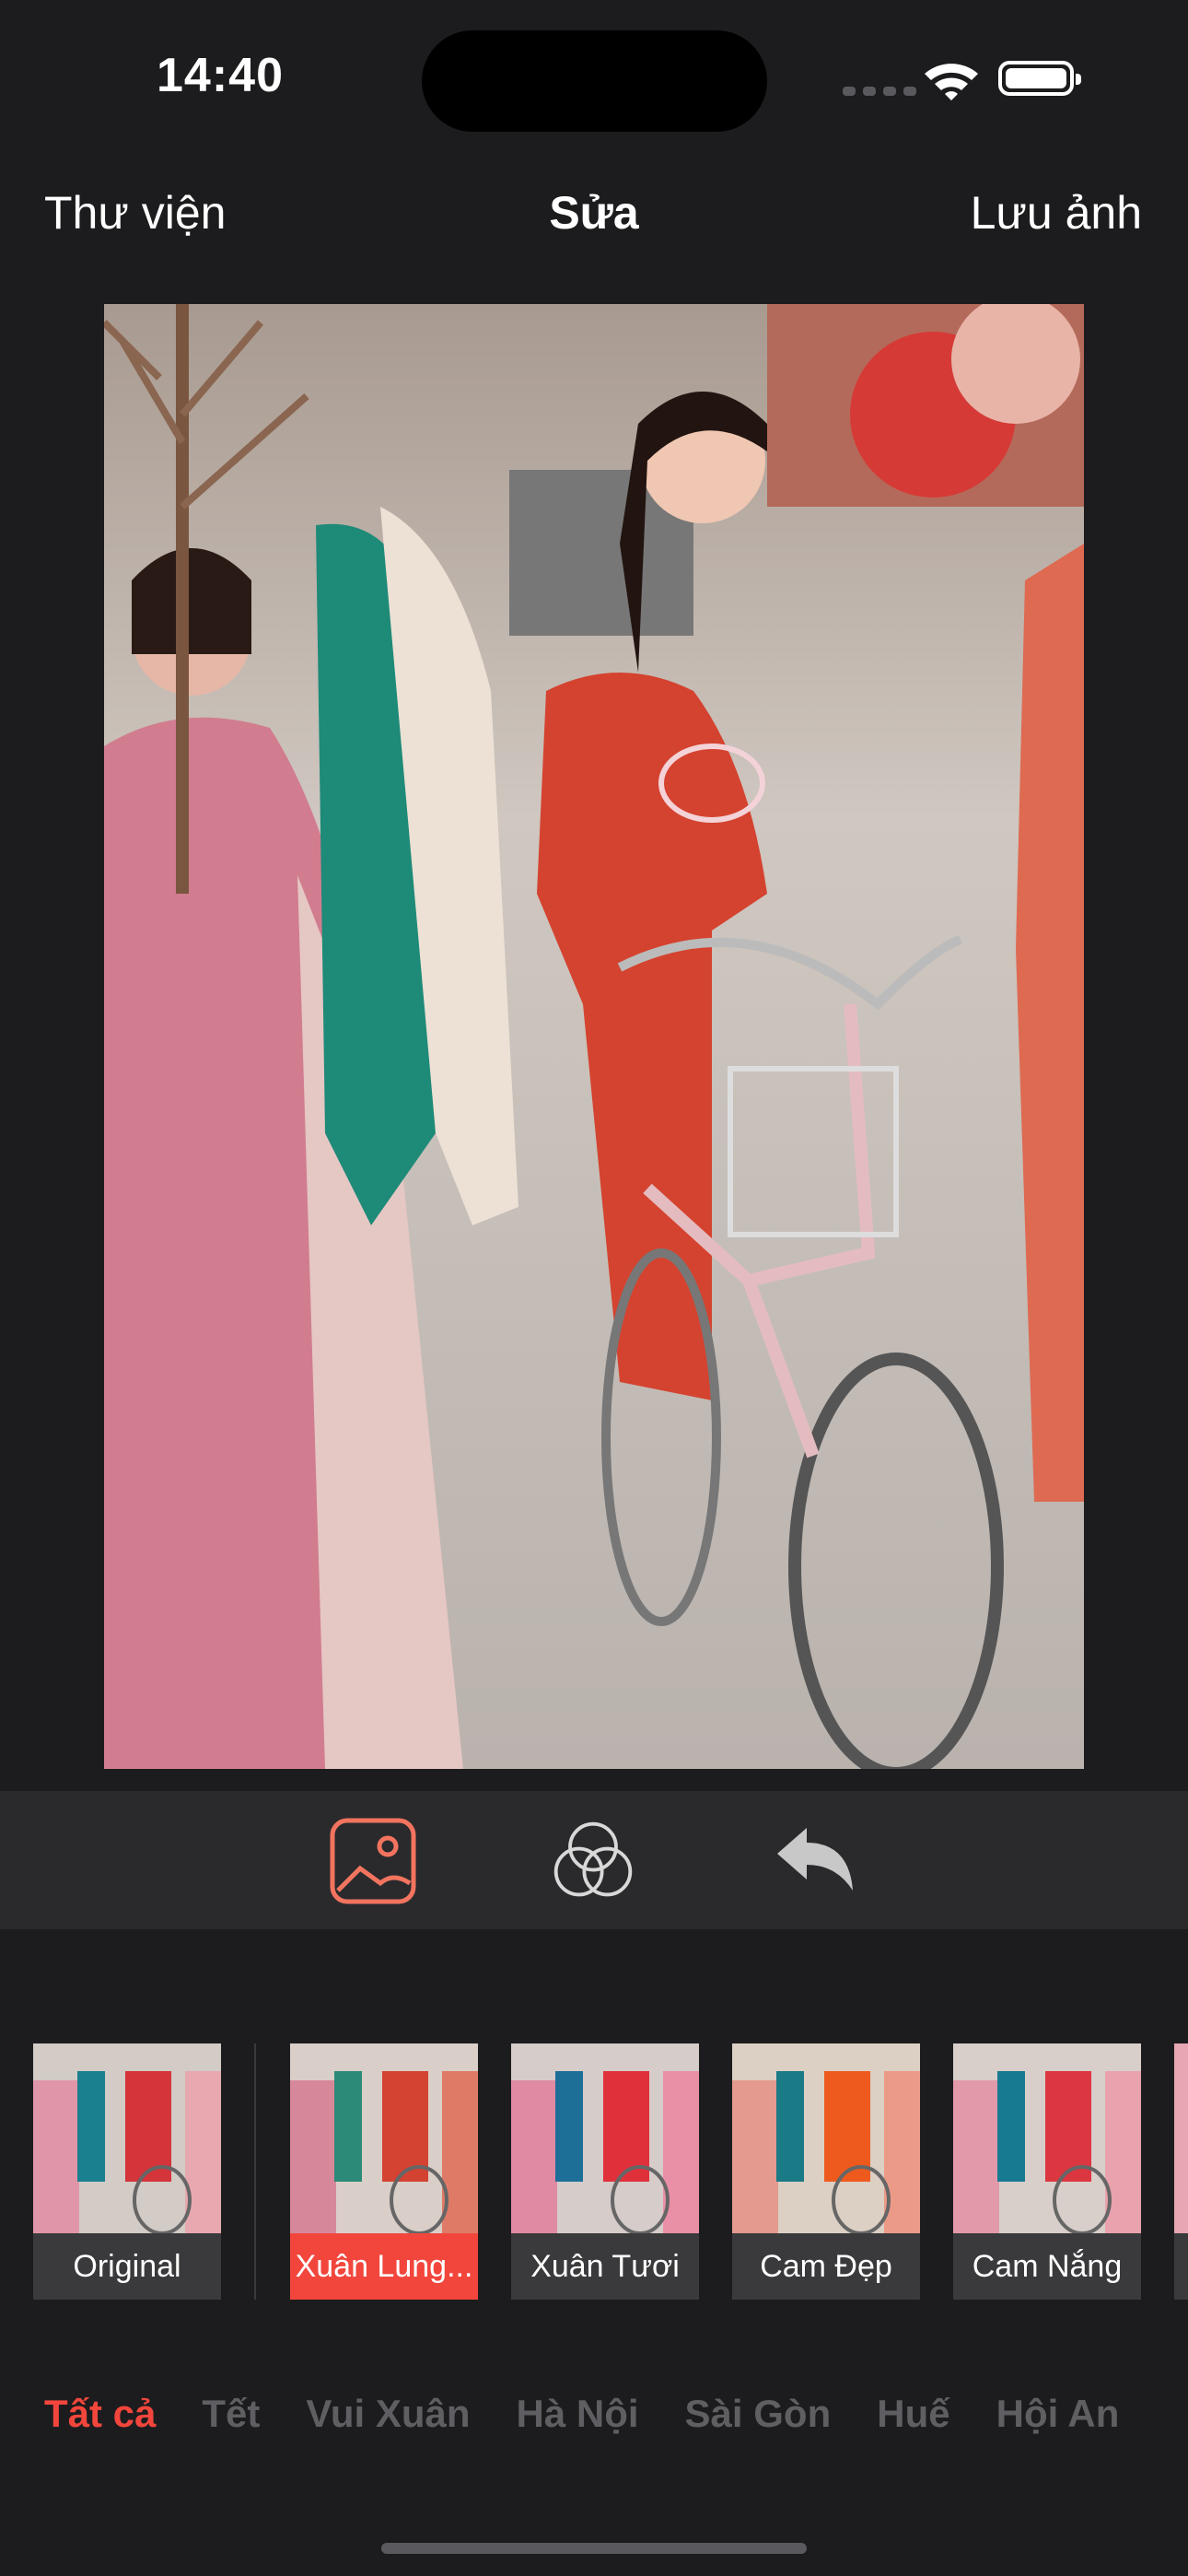 The width and height of the screenshot is (1188, 2576). Describe the element at coordinates (605, 2266) in the screenshot. I see `filter-label: Xuân Tươi` at that location.